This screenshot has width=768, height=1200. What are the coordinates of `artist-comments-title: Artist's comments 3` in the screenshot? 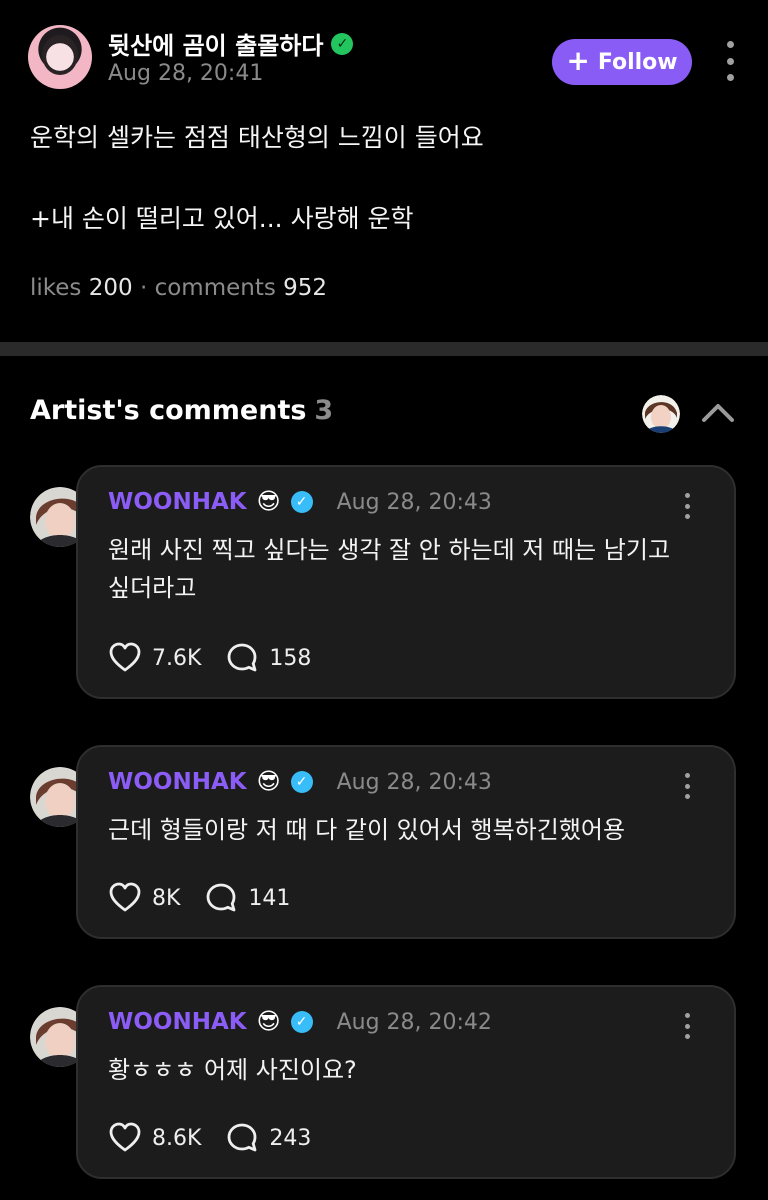 It's located at (182, 410).